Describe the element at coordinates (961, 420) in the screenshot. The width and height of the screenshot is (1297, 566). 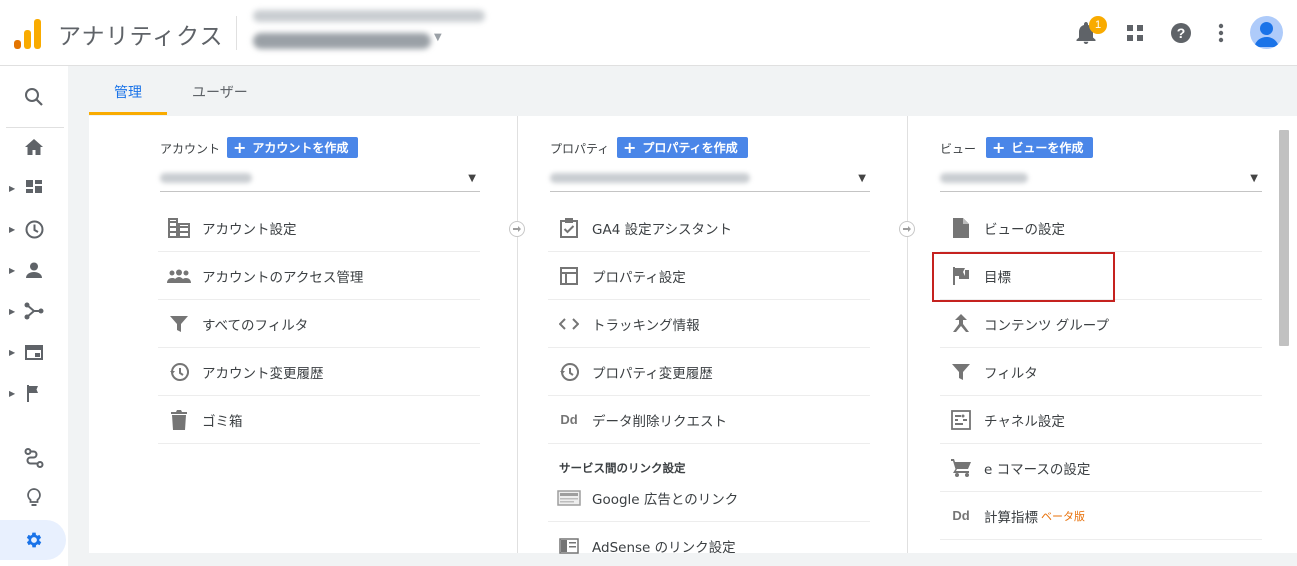
I see `channel-icon` at that location.